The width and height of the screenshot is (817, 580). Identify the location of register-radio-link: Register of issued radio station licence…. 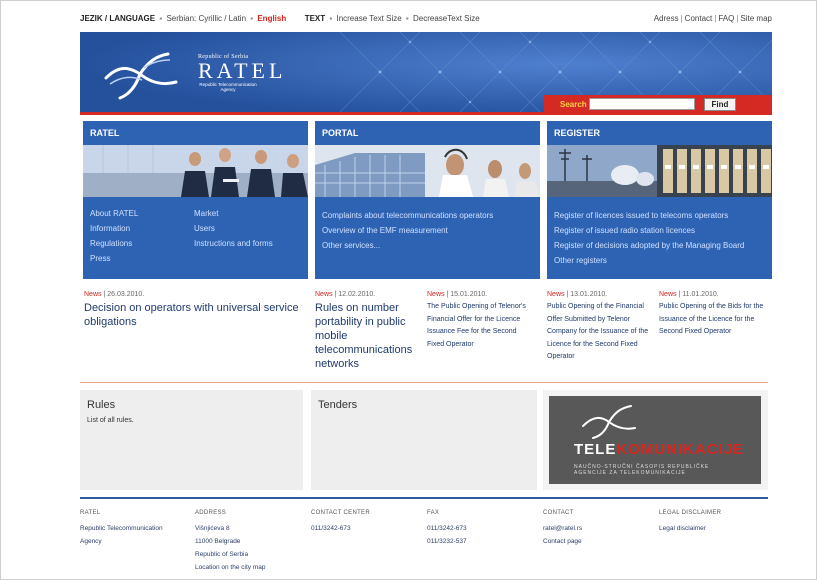
(649, 230).